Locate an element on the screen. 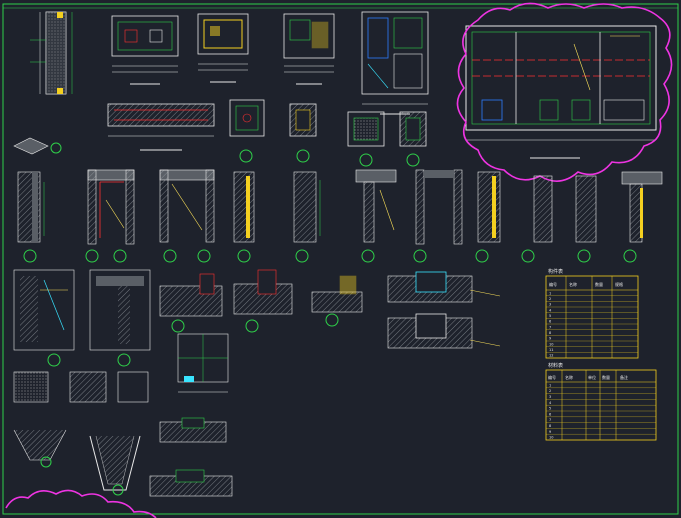 The image size is (681, 518). plan-view-d is located at coordinates (395, 63).